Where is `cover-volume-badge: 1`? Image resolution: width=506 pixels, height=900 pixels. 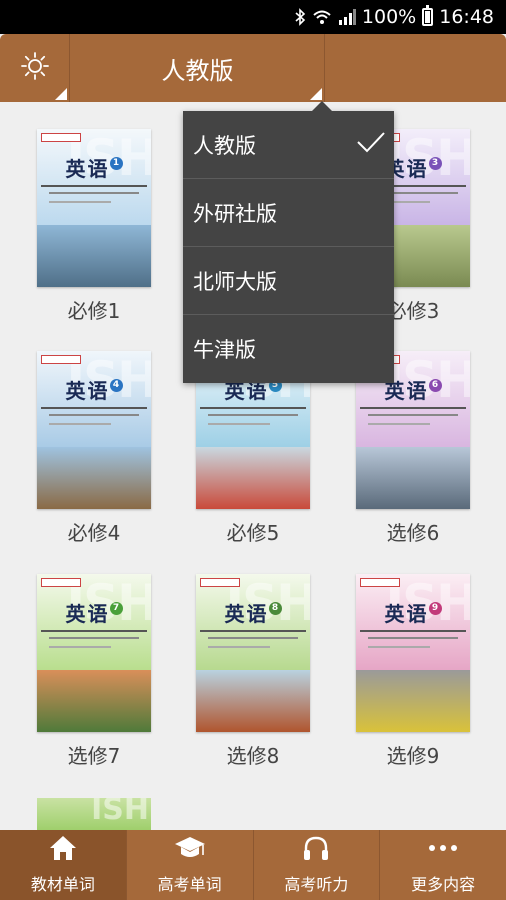 cover-volume-badge: 1 is located at coordinates (116, 163).